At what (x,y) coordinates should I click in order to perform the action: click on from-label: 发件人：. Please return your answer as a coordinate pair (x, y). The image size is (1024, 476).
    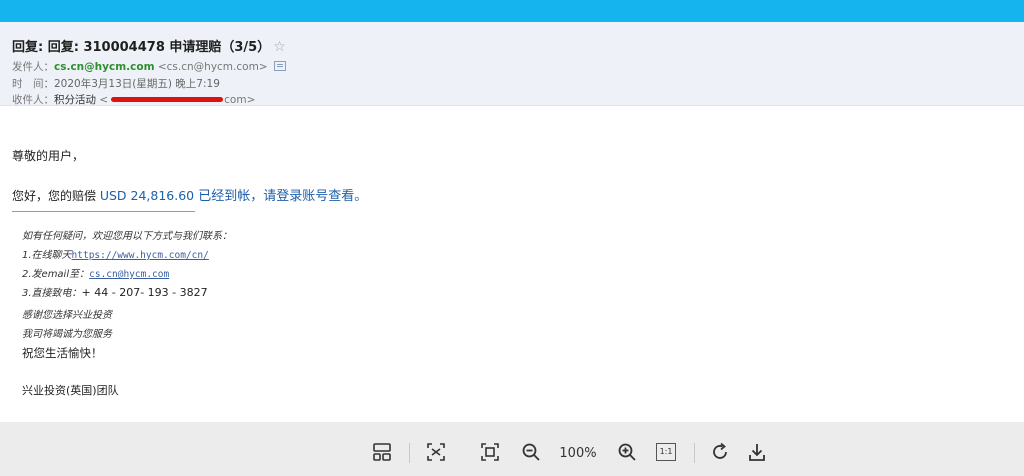
    Looking at the image, I should click on (33, 67).